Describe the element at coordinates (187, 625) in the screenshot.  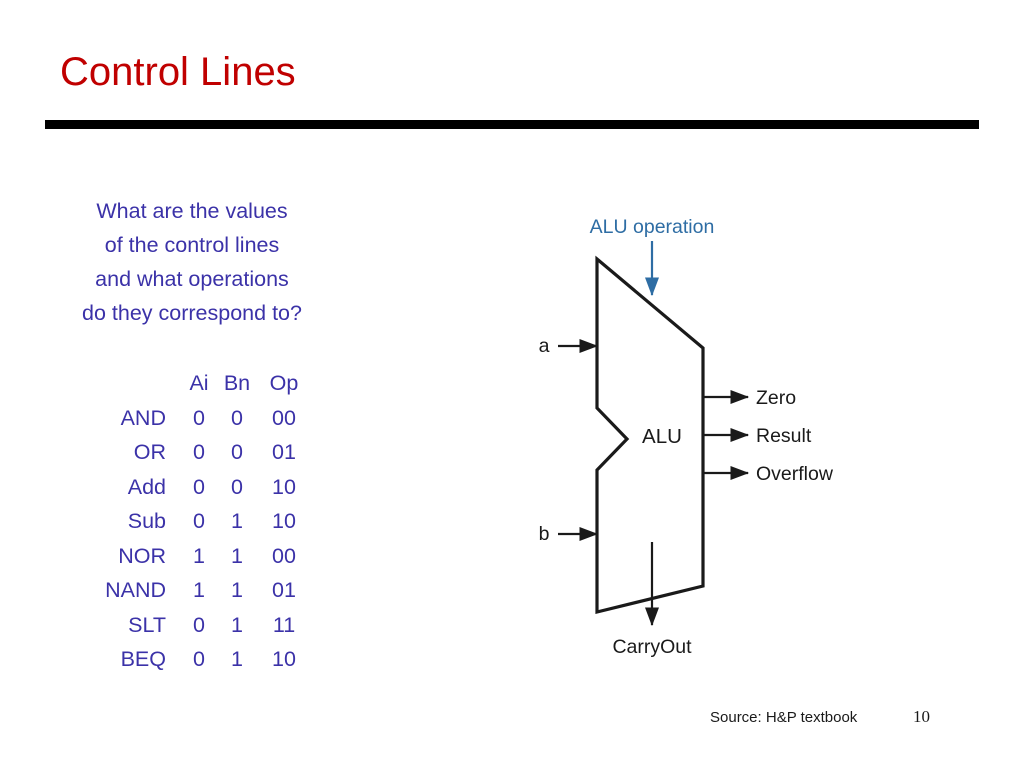
I see `table-row: SLT 0 1 11` at that location.